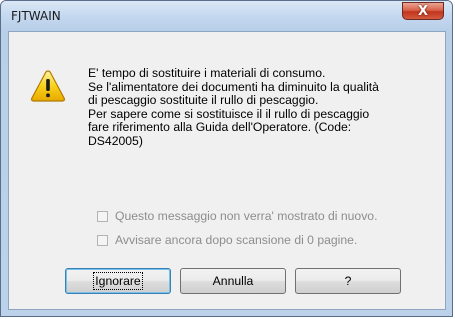 This screenshot has width=455, height=319. I want to click on title-bar: FJTWAIN X, so click(226, 16).